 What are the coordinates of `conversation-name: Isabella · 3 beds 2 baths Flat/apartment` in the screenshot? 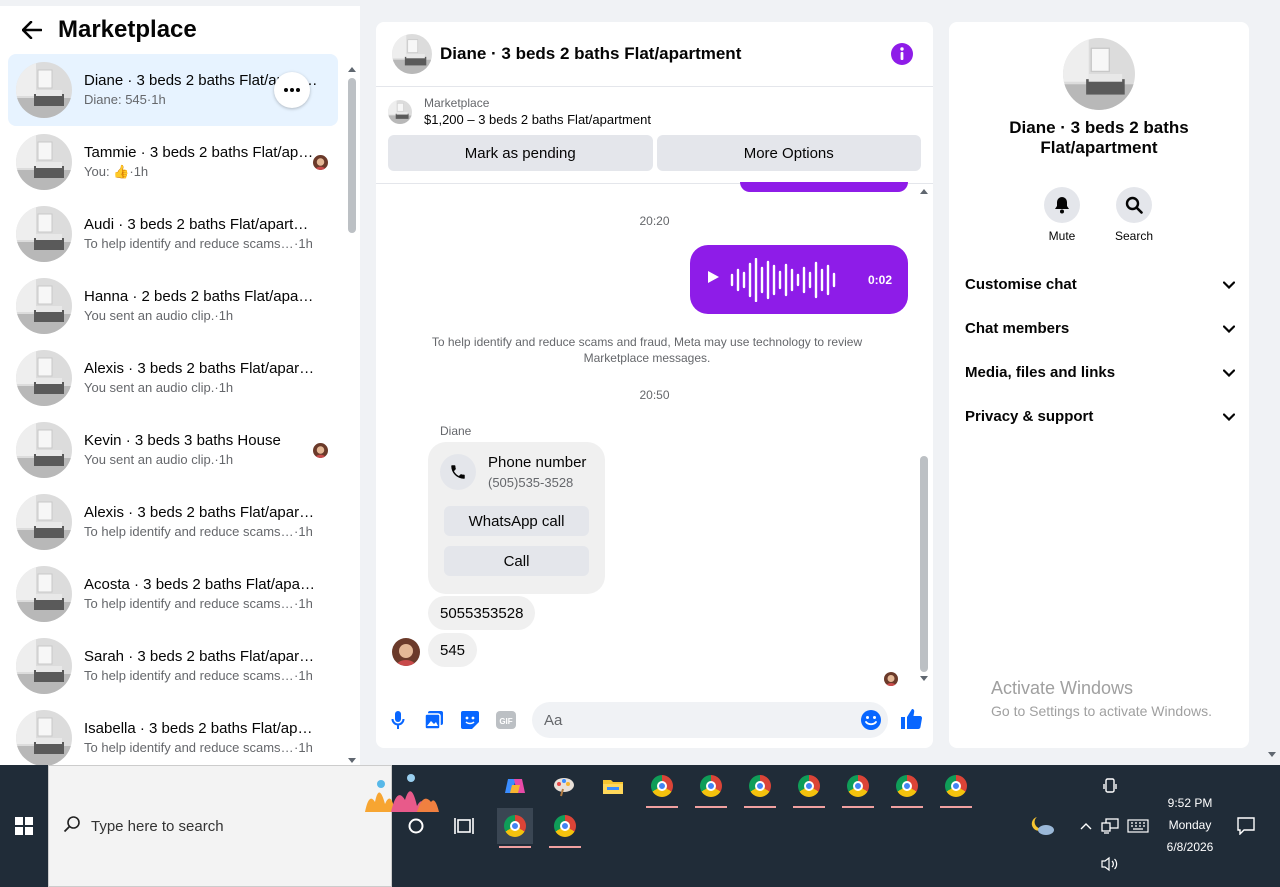 It's located at (201, 728).